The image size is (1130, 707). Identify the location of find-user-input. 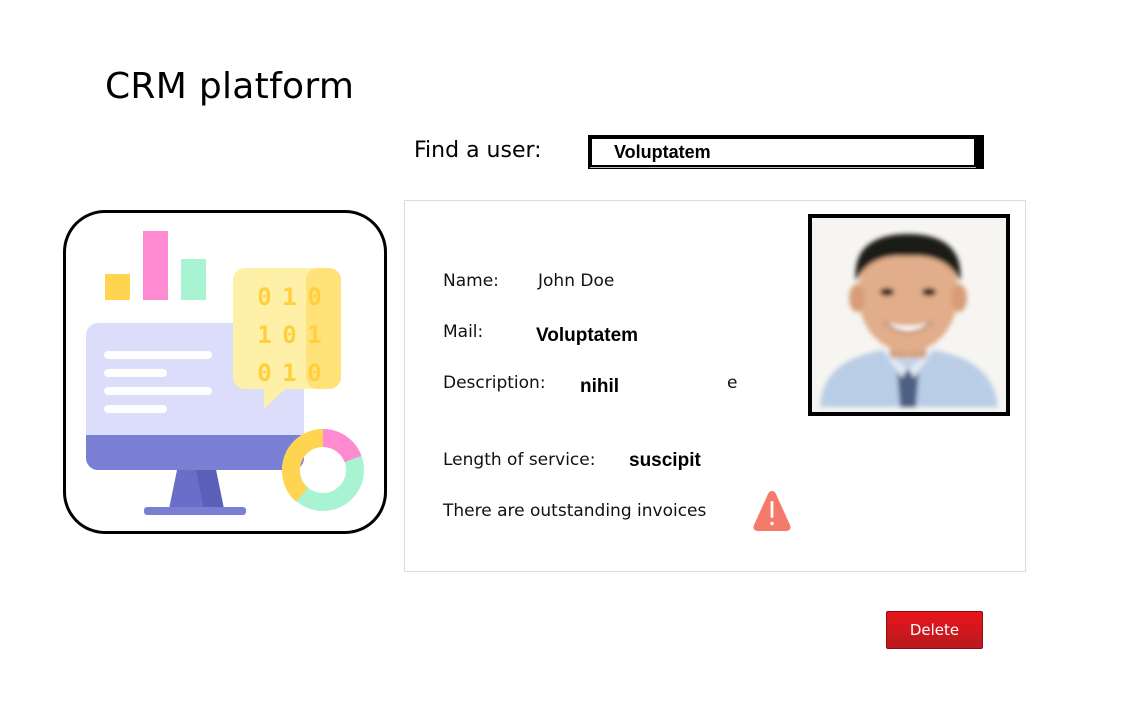
(783, 152).